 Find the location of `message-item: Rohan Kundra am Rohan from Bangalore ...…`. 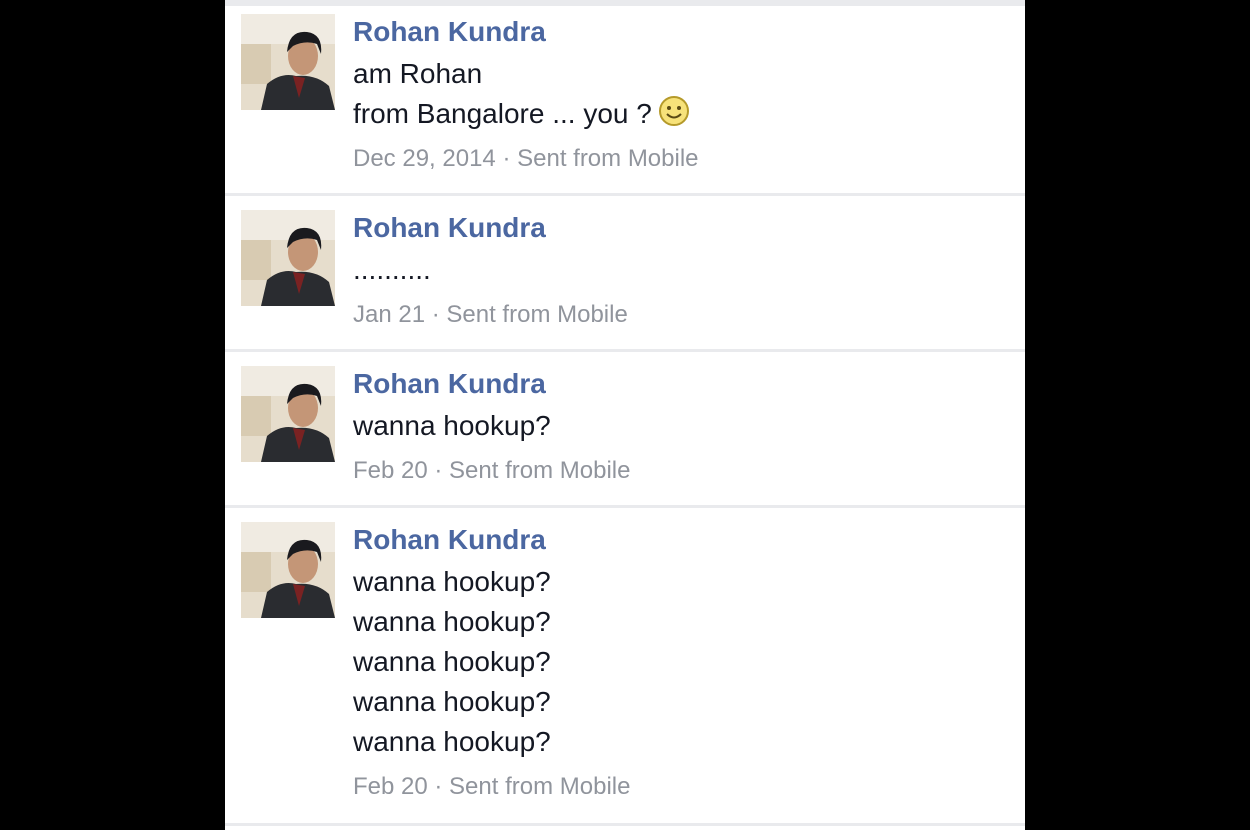

message-item: Rohan Kundra am Rohan from Bangalore ...… is located at coordinates (625, 101).